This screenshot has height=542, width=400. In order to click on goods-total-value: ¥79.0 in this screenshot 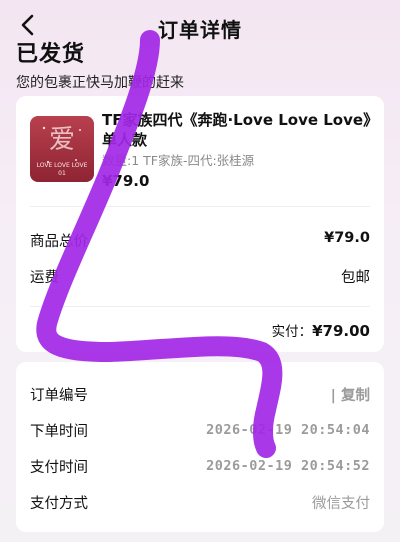, I will do `click(347, 238)`.